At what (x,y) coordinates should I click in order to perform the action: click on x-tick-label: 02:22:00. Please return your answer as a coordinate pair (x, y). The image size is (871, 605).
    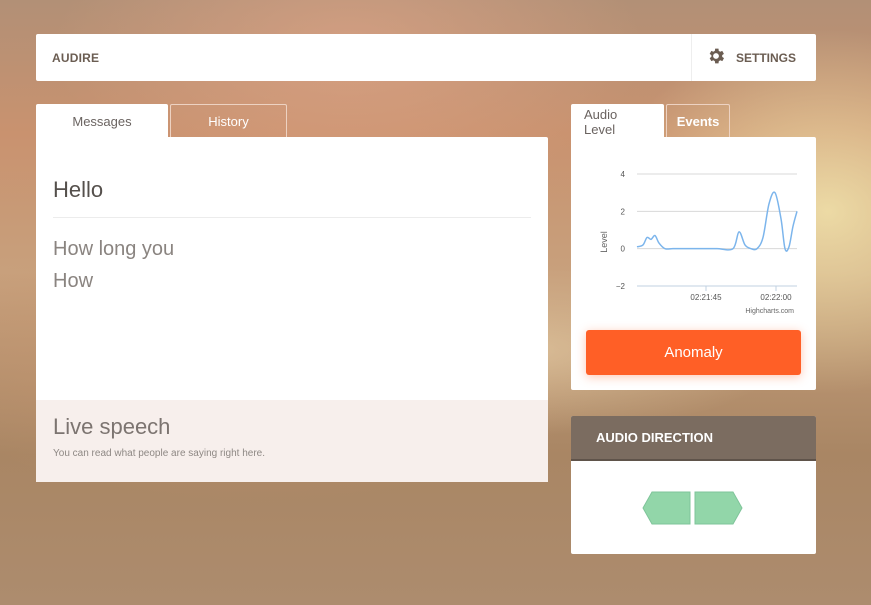
    Looking at the image, I should click on (776, 297).